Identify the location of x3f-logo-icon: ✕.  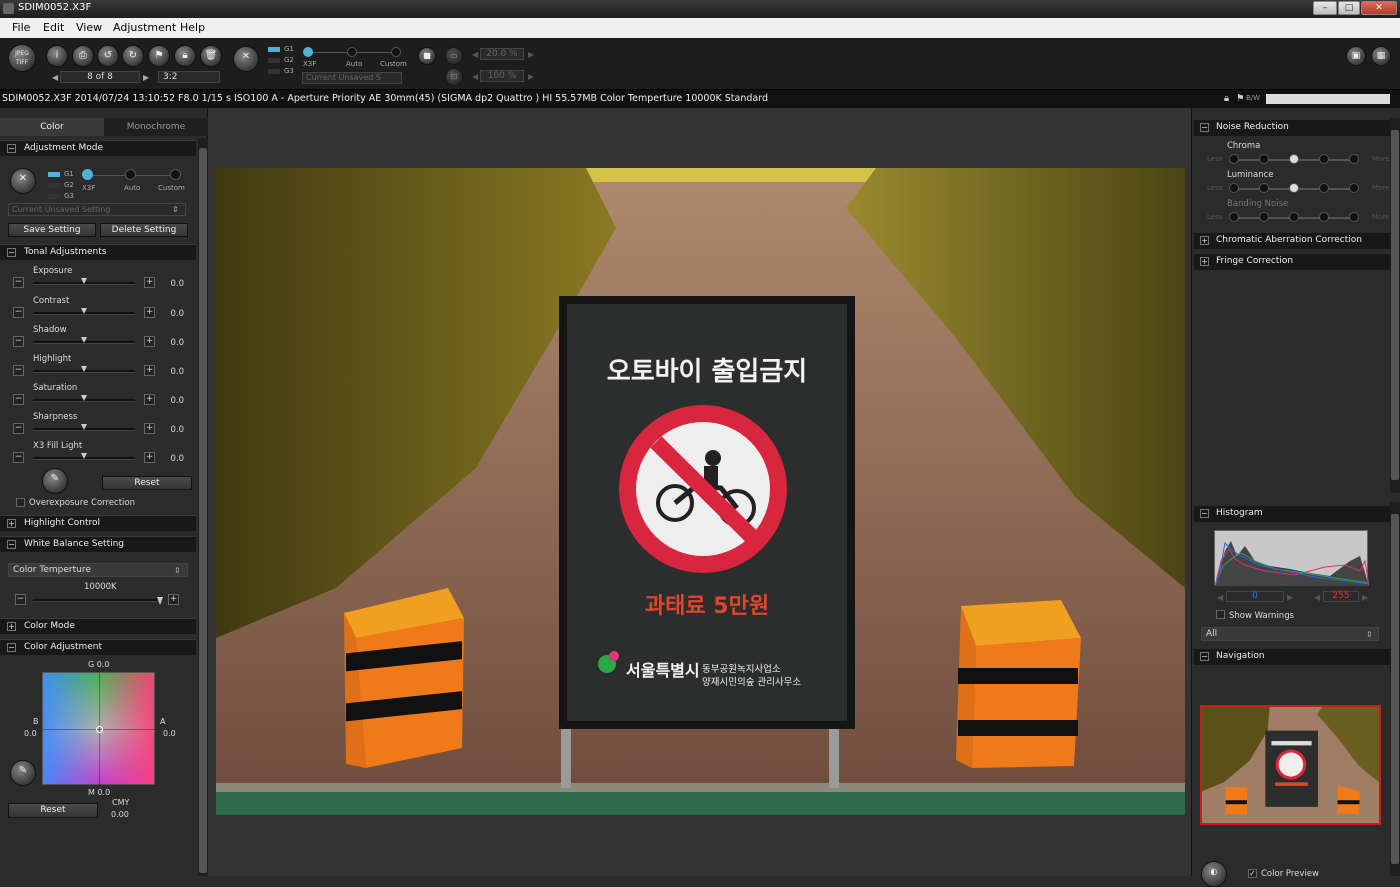
(23, 181).